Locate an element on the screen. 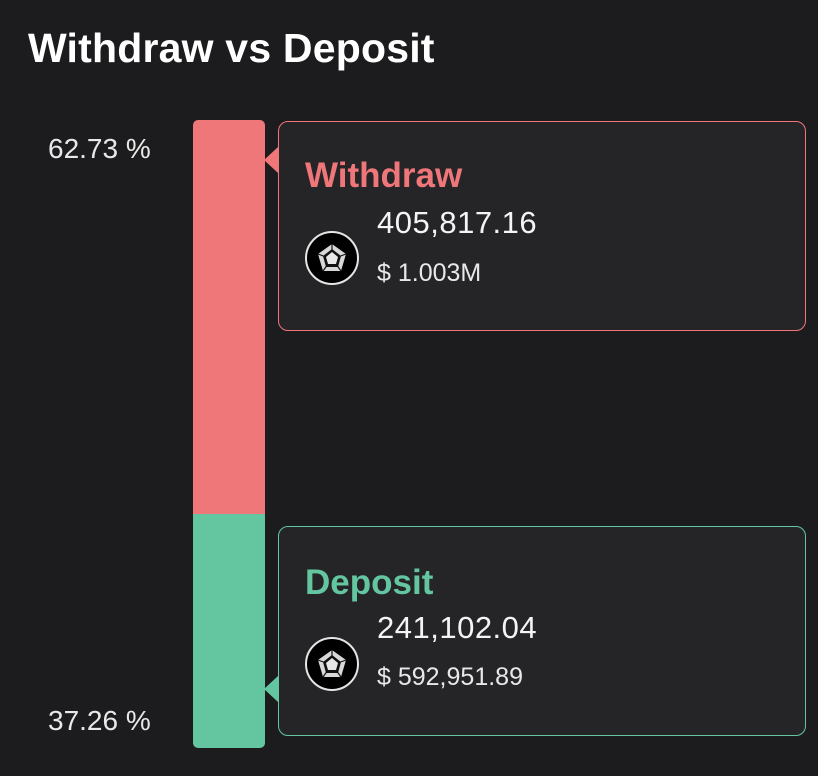 This screenshot has width=818, height=776. deposit-percent-label: 37.26 % is located at coordinates (99, 720).